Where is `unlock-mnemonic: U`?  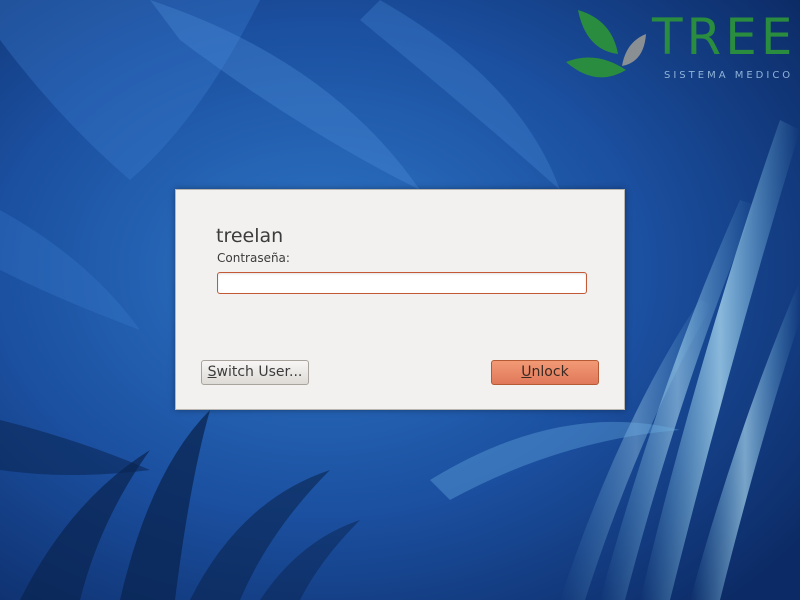
unlock-mnemonic: U is located at coordinates (526, 372).